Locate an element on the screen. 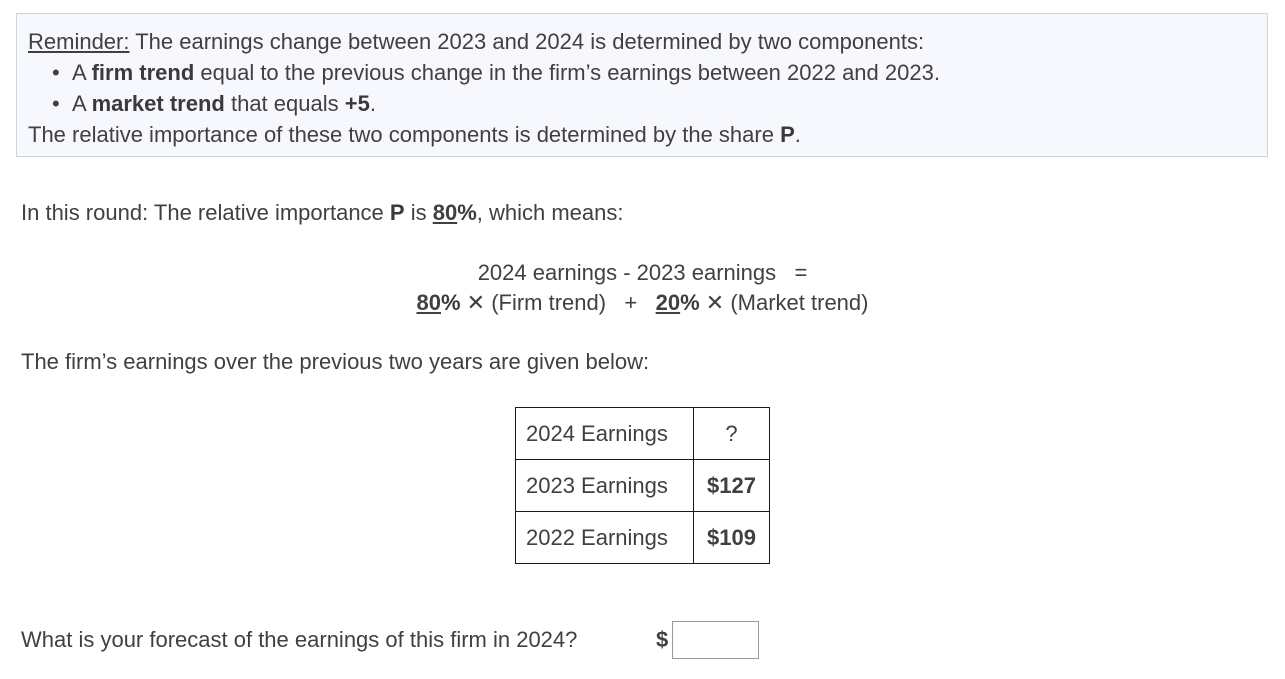  earnings-label-2023: 2023 Earnings is located at coordinates (604, 485).